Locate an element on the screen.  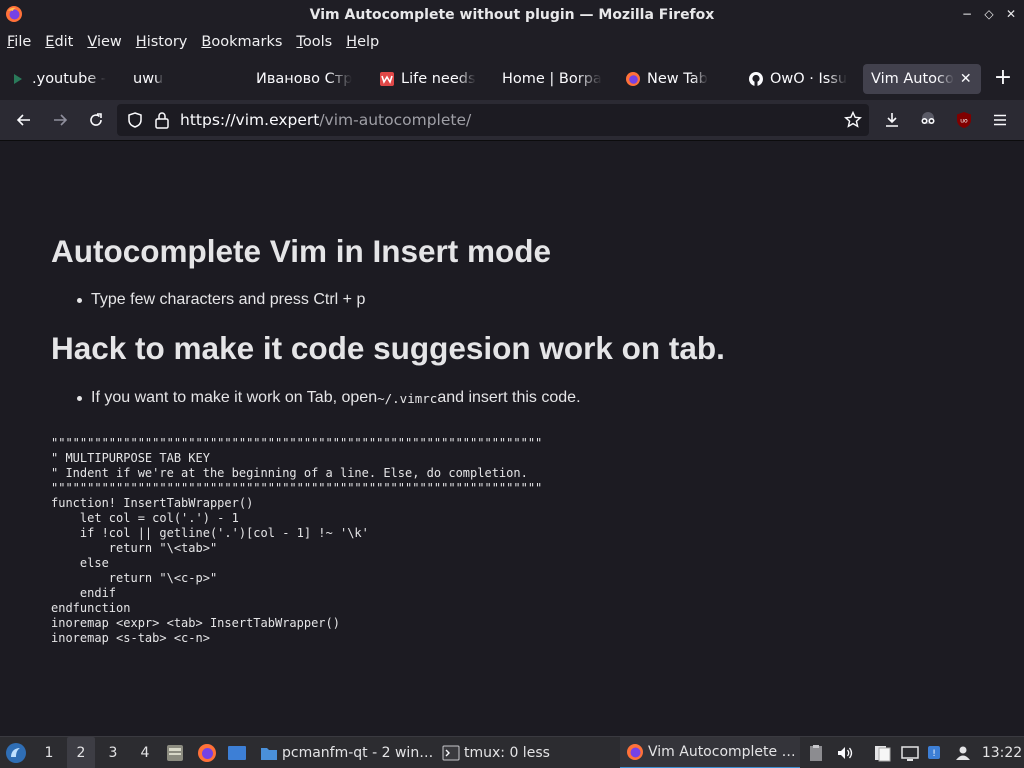
hamburger-menu-icon is located at coordinates (1000, 120).